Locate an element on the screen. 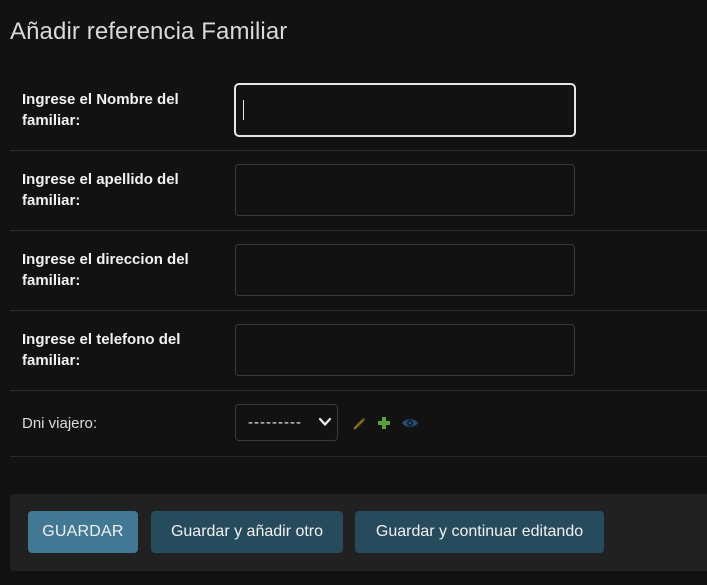  telefono-input is located at coordinates (405, 350).